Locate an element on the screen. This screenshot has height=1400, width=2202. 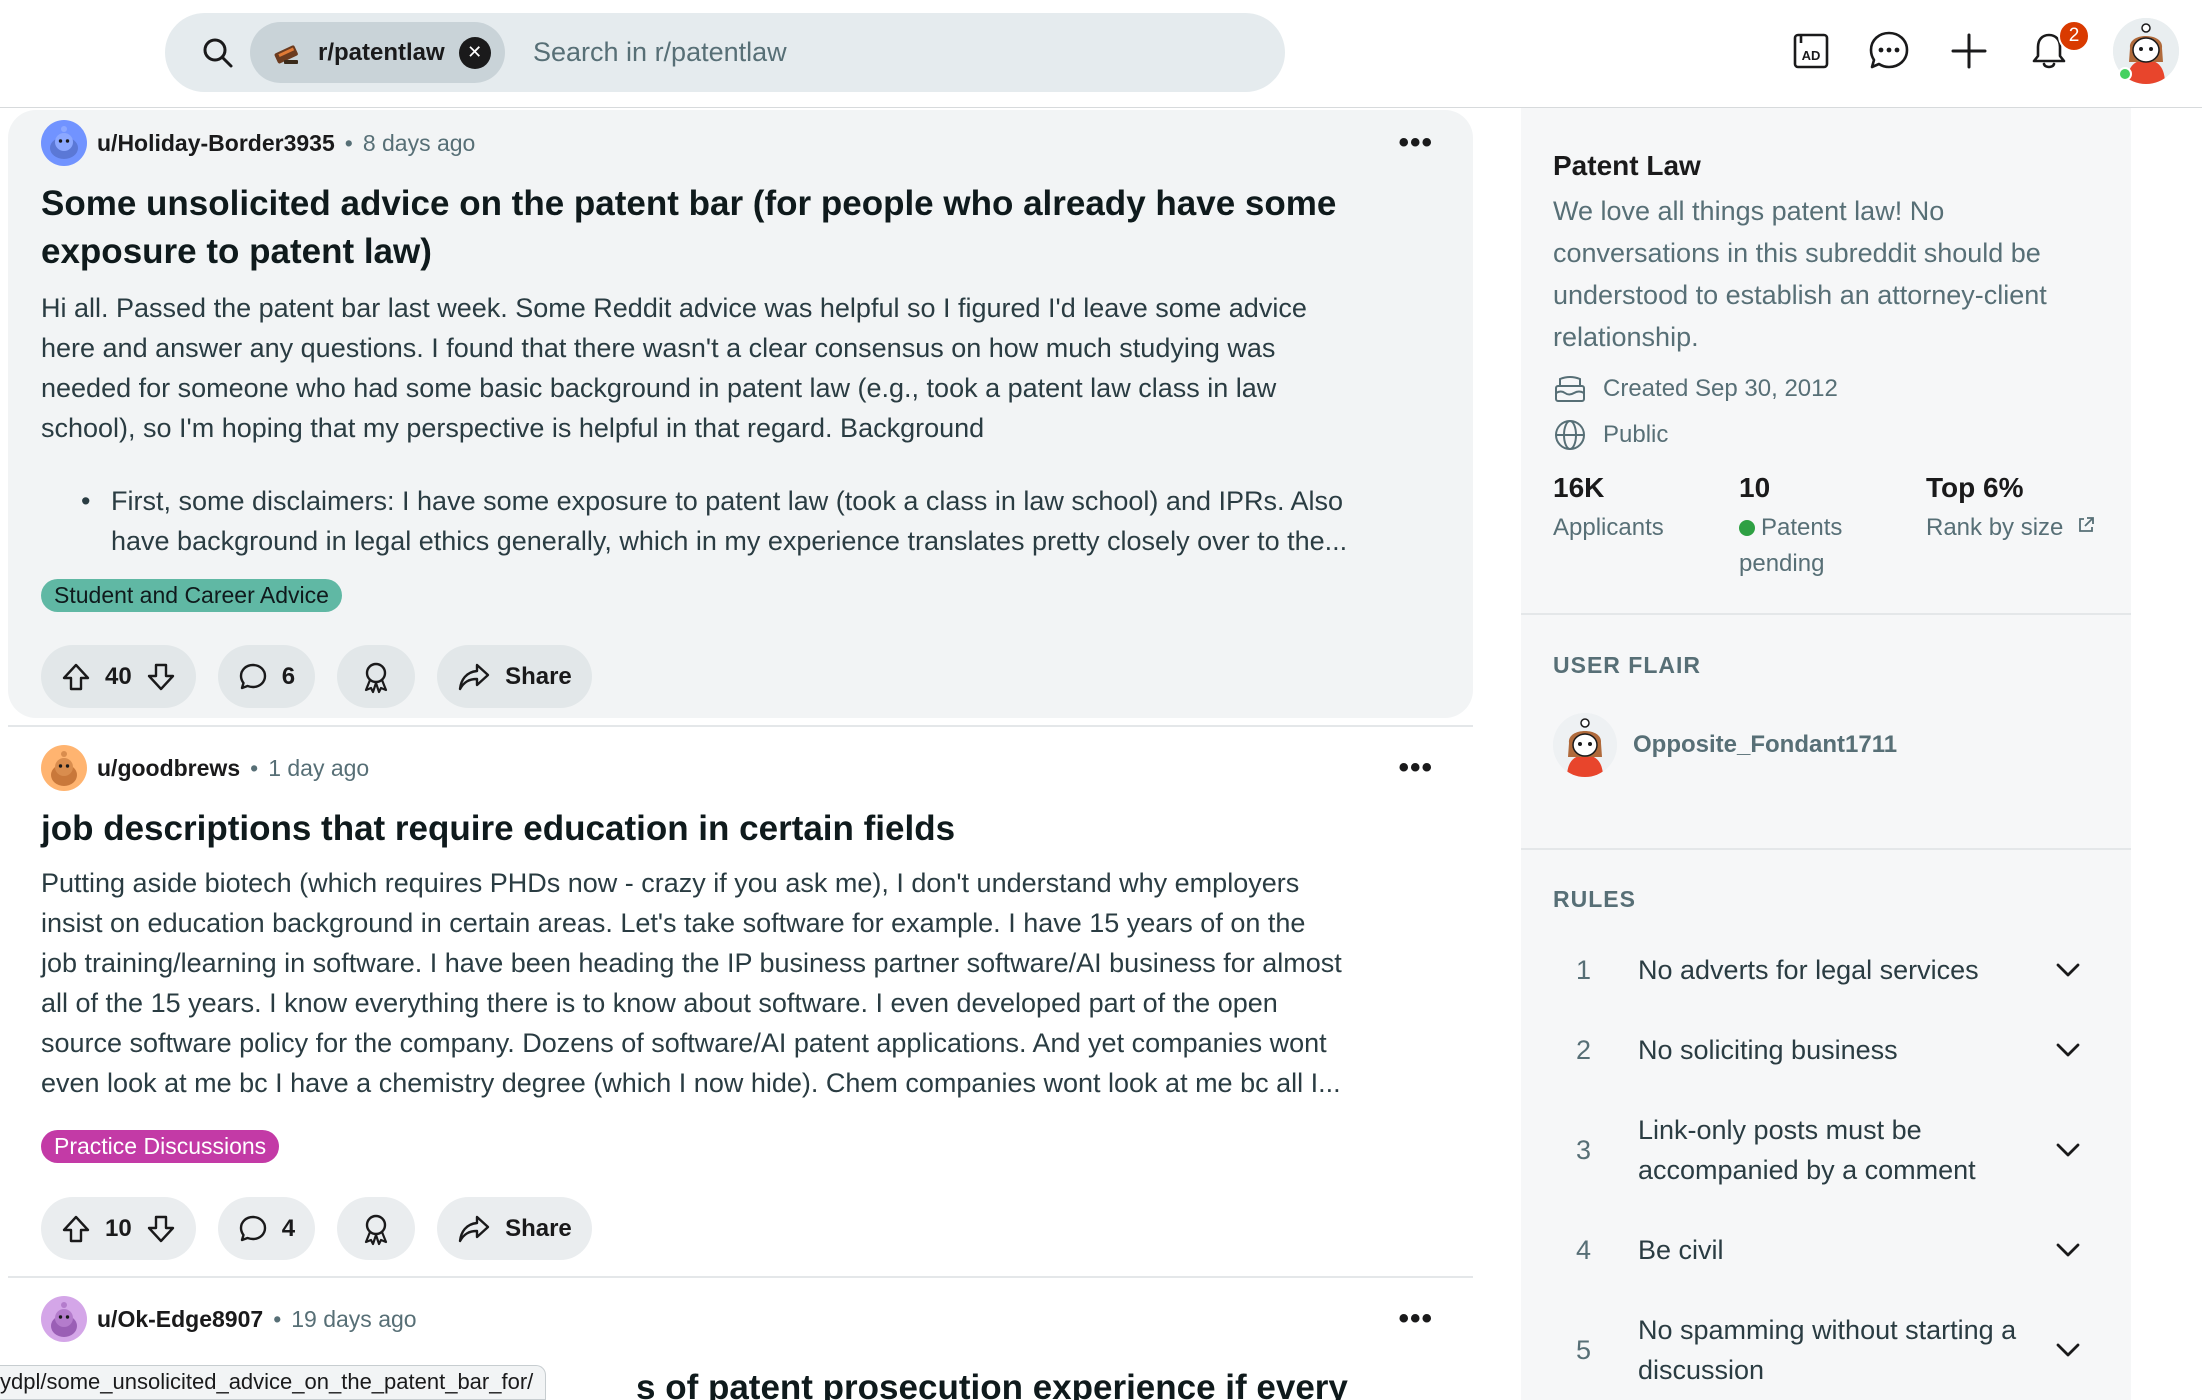
post-meta: u/goodbrews • 1 day ago is located at coordinates (205, 768).